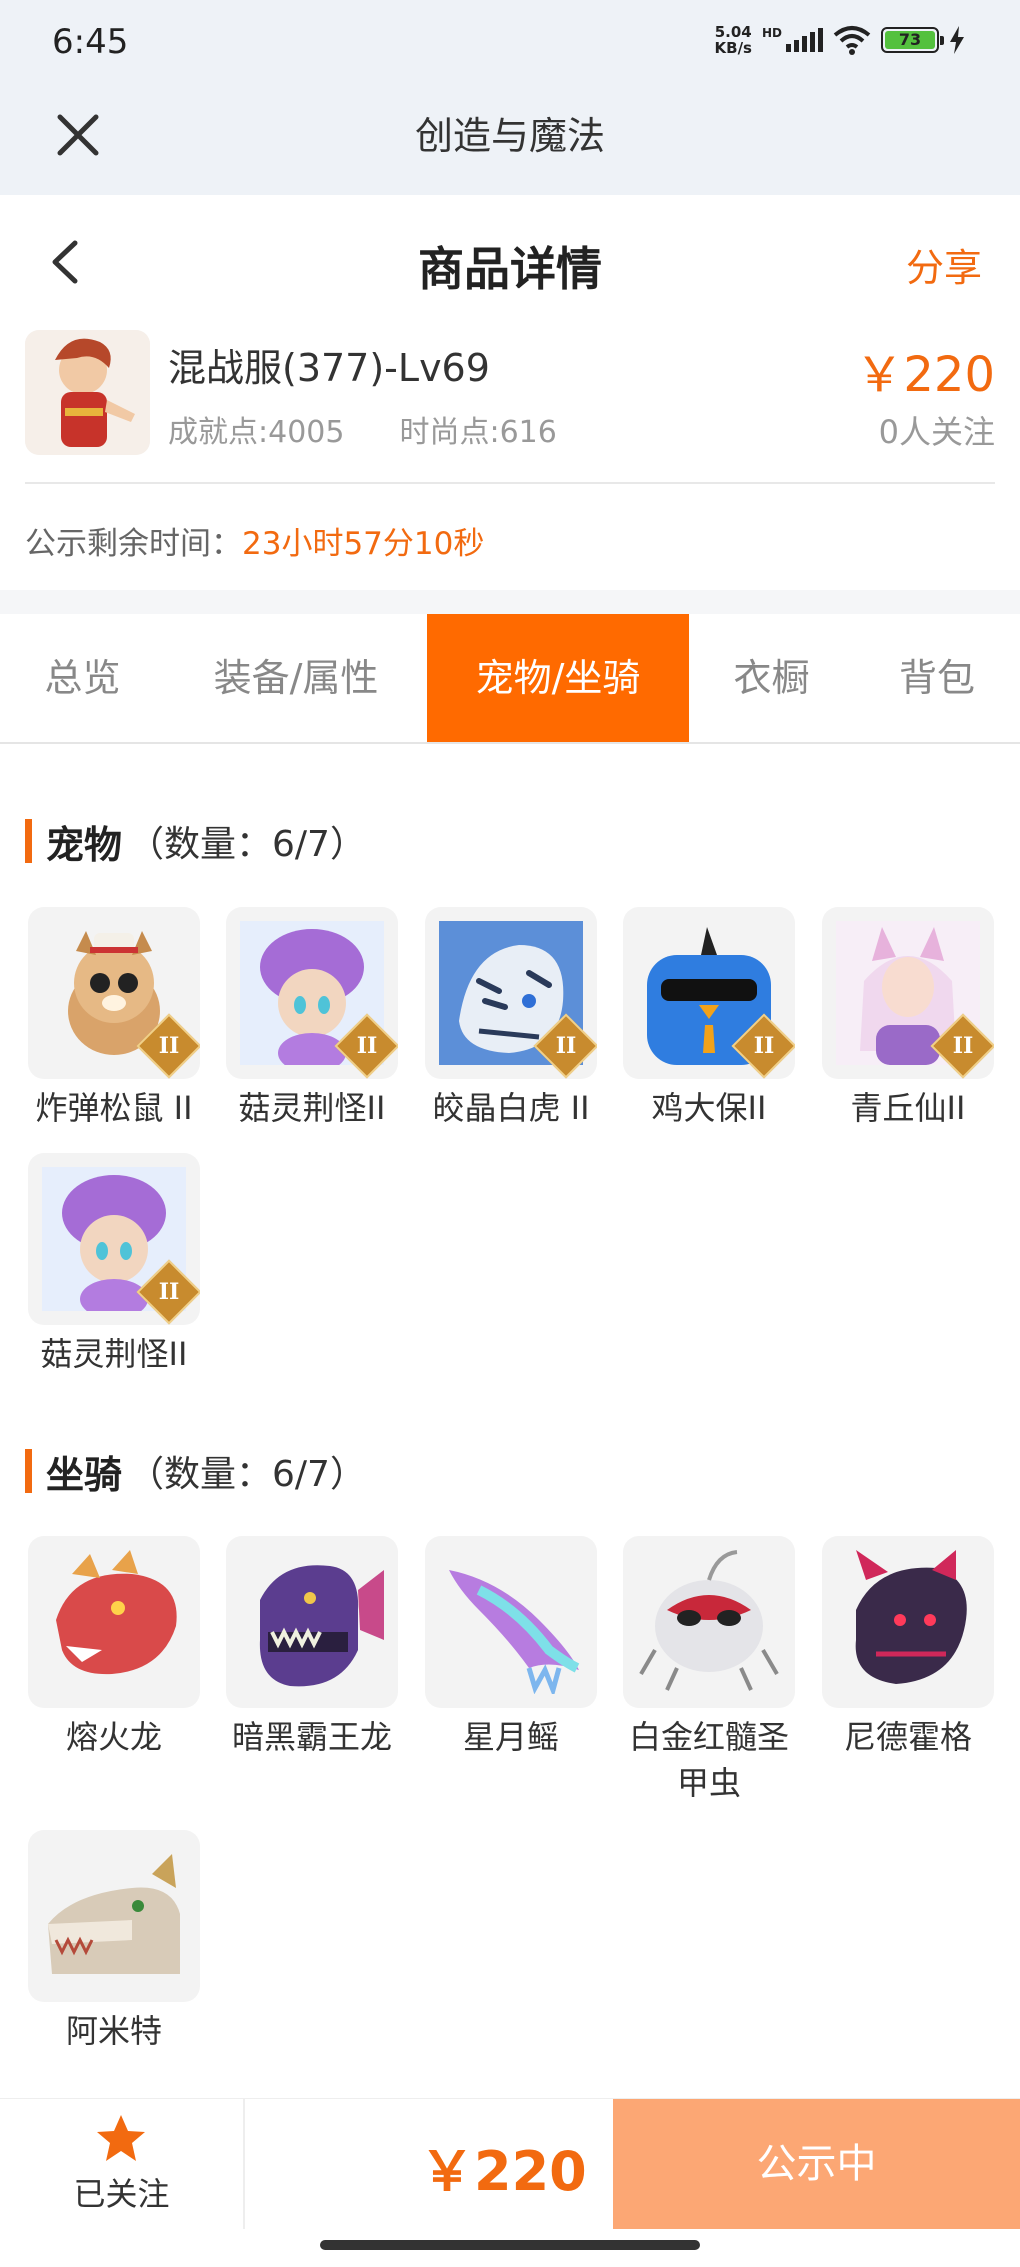 The image size is (1020, 2267). What do you see at coordinates (708, 1760) in the screenshot?
I see `mount-name: 白金红髓圣甲虫` at bounding box center [708, 1760].